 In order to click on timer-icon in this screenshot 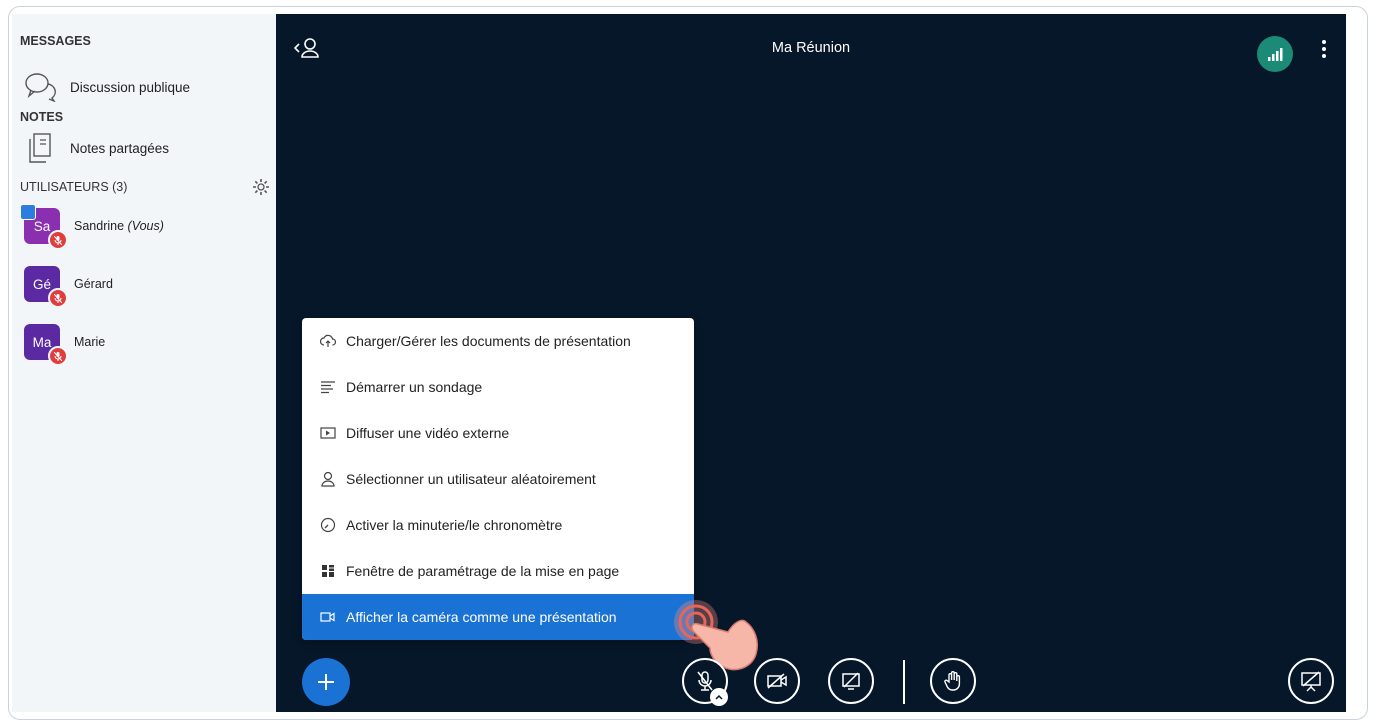, I will do `click(328, 525)`.